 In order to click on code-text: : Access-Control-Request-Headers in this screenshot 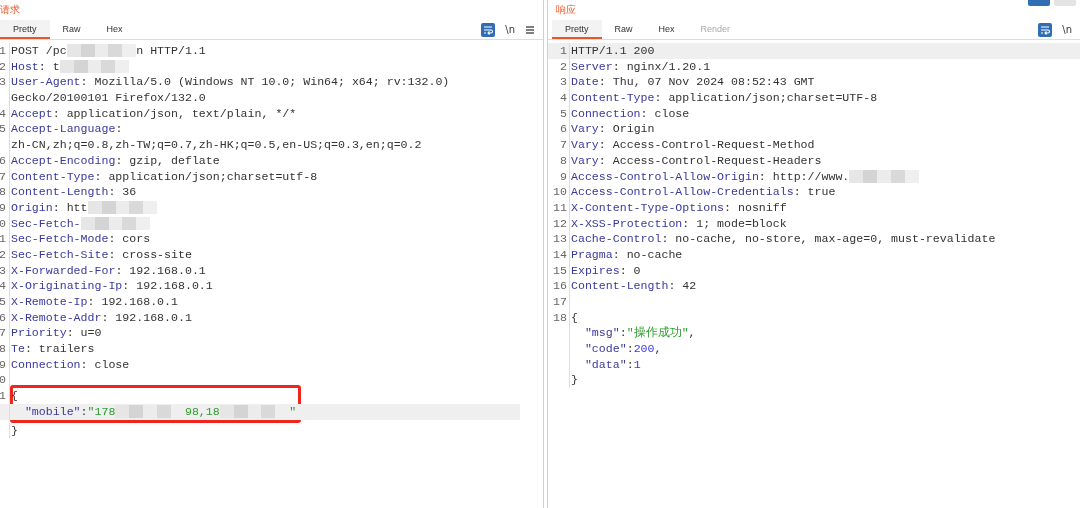, I will do `click(710, 160)`.